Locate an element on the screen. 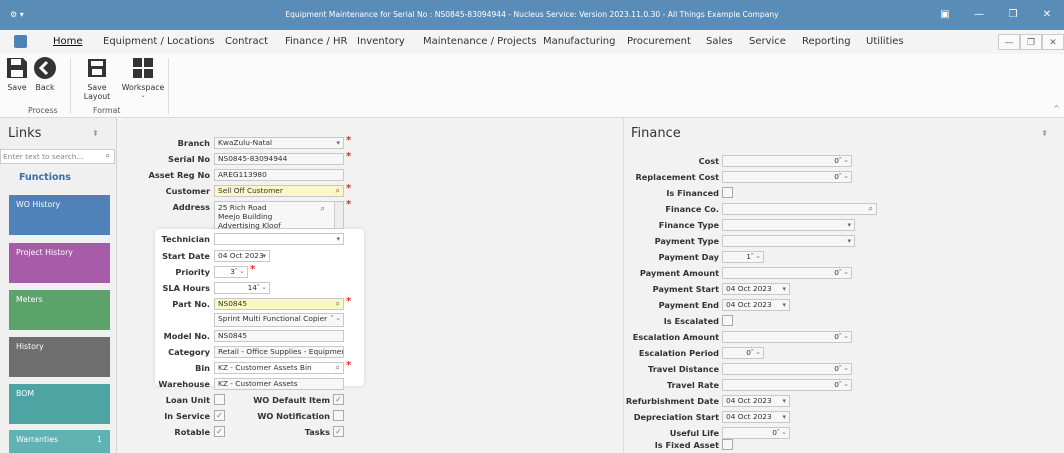 The height and width of the screenshot is (453, 1064). replacement-cost-stepper: 0 ⌃⌄ is located at coordinates (787, 177).